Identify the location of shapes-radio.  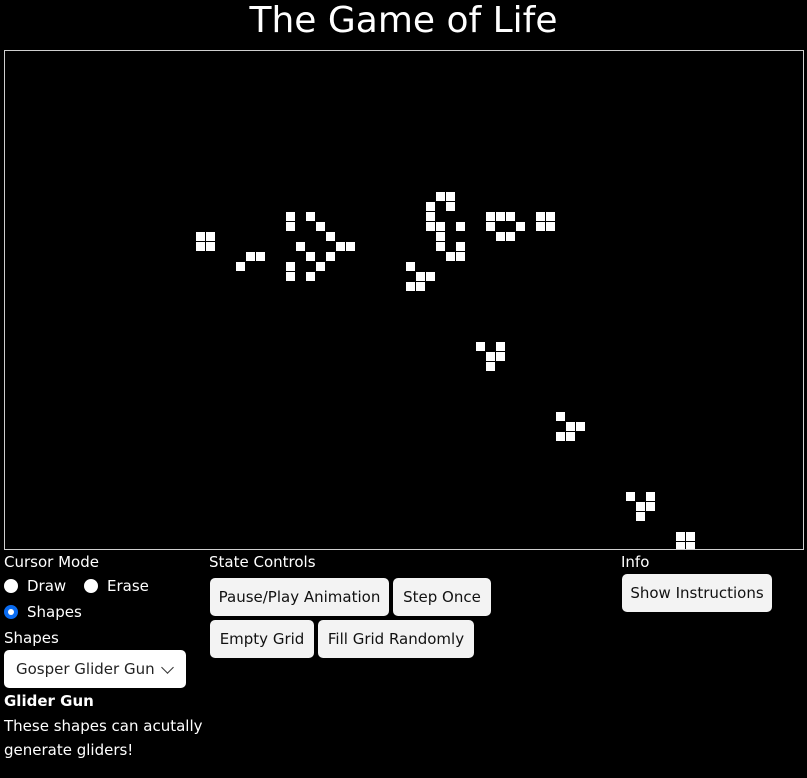
(11, 612).